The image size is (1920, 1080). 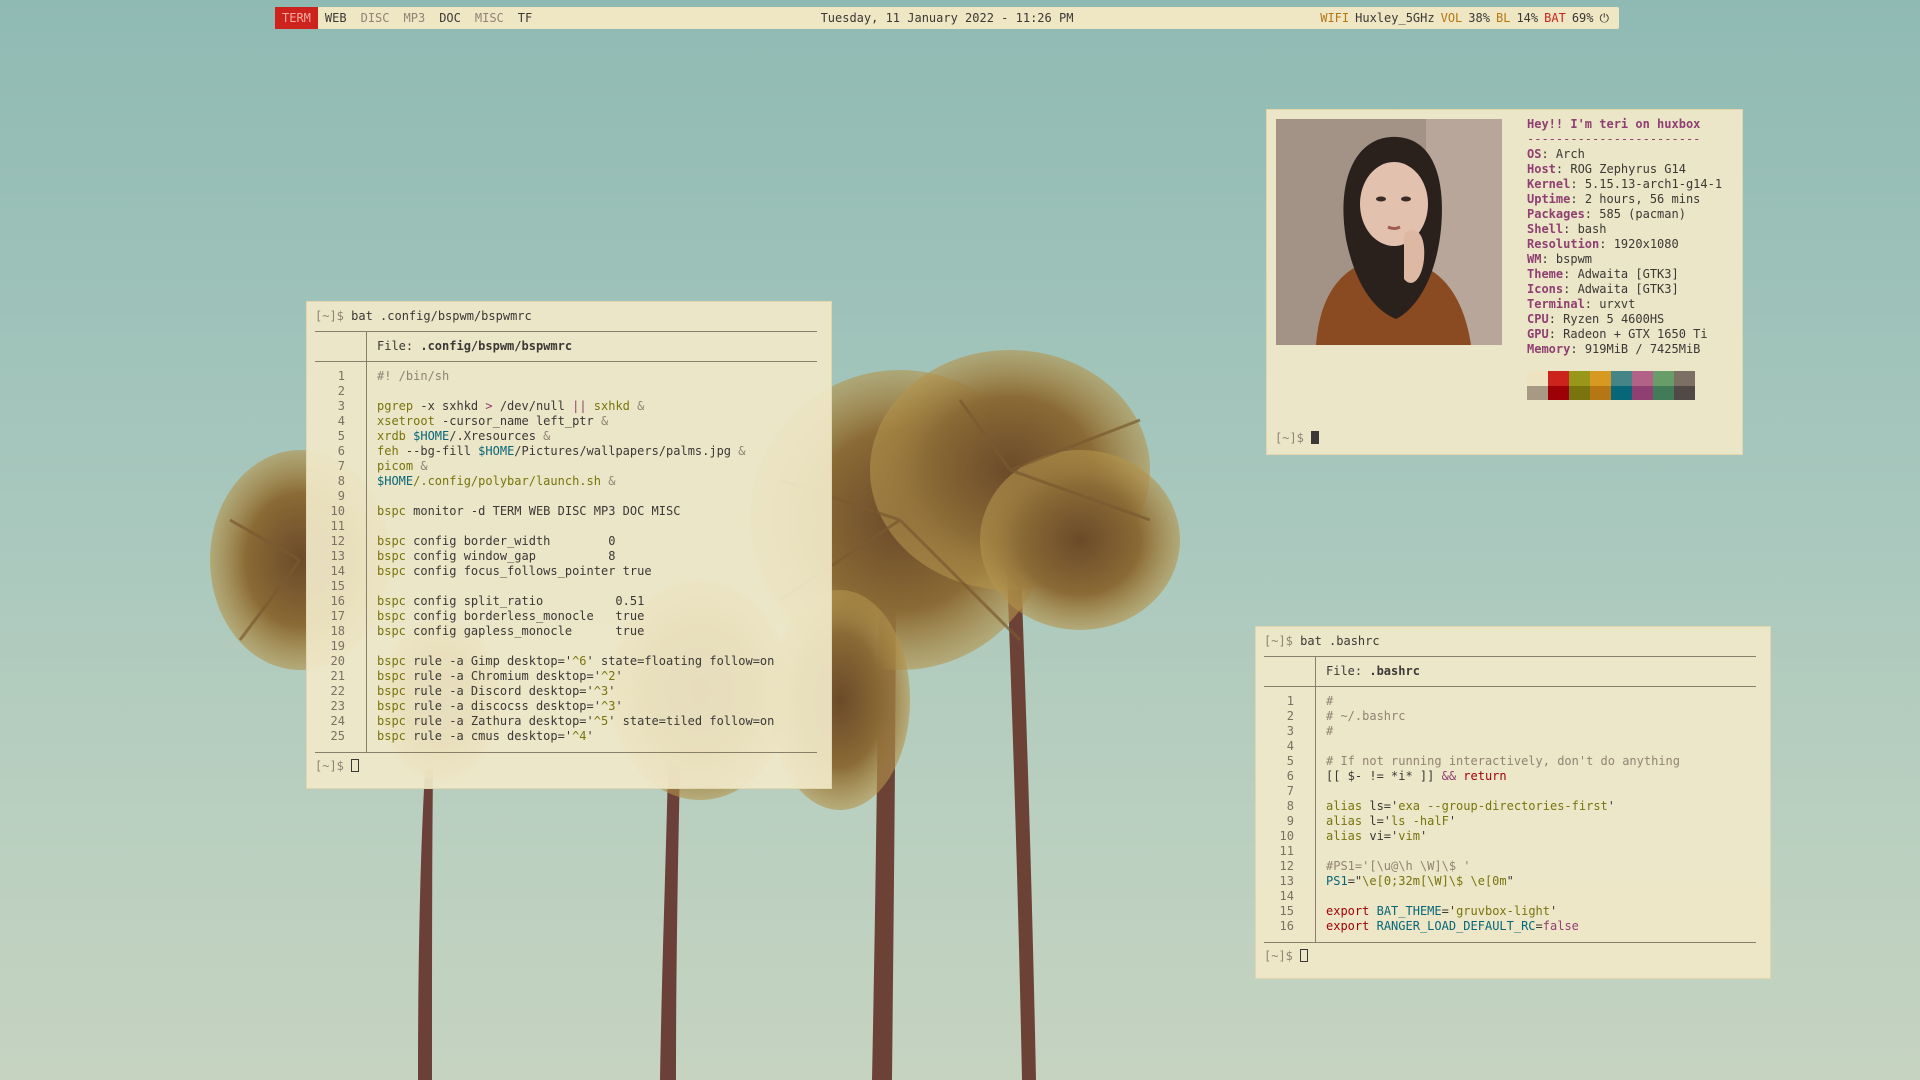 I want to click on clock: Tuesday, 11 January 2022 - 11:26 PM, so click(x=947, y=18).